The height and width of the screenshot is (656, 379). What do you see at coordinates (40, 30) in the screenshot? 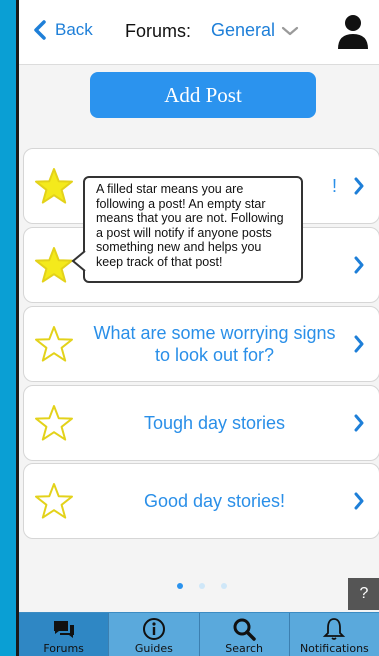
I see `chevron-left-icon` at bounding box center [40, 30].